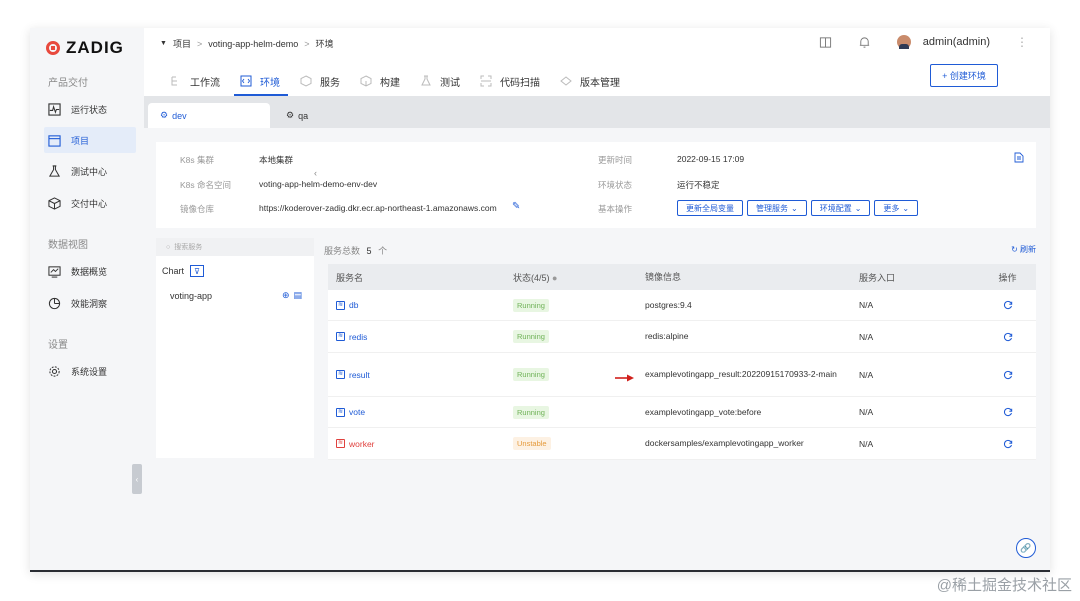 The height and width of the screenshot is (601, 1080). Describe the element at coordinates (314, 115) in the screenshot. I see `env-tab-qa: ⚙ qa` at that location.